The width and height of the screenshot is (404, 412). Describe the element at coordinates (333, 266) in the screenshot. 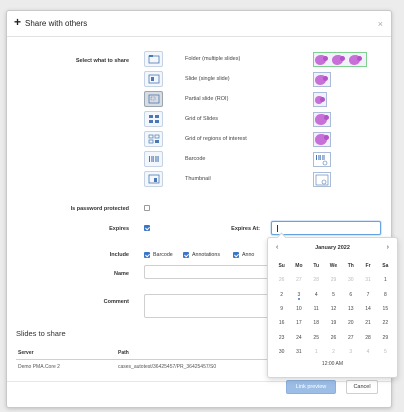

I see `weekday-row: Su Mo Tu We Th Fr Sa` at that location.